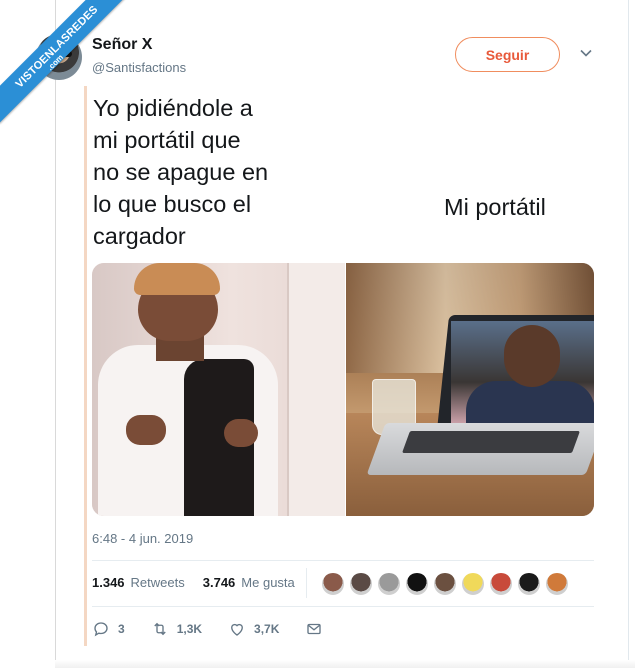 Image resolution: width=635 pixels, height=668 pixels. Describe the element at coordinates (241, 433) in the screenshot. I see `image-hand-right` at that location.